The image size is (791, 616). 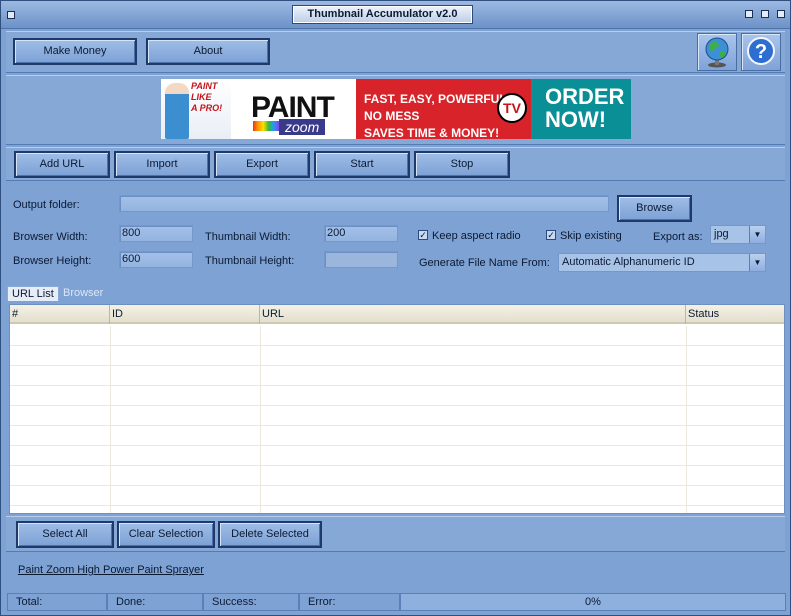 What do you see at coordinates (476, 236) in the screenshot?
I see `keep-aspect-label: Keep aspect radio` at bounding box center [476, 236].